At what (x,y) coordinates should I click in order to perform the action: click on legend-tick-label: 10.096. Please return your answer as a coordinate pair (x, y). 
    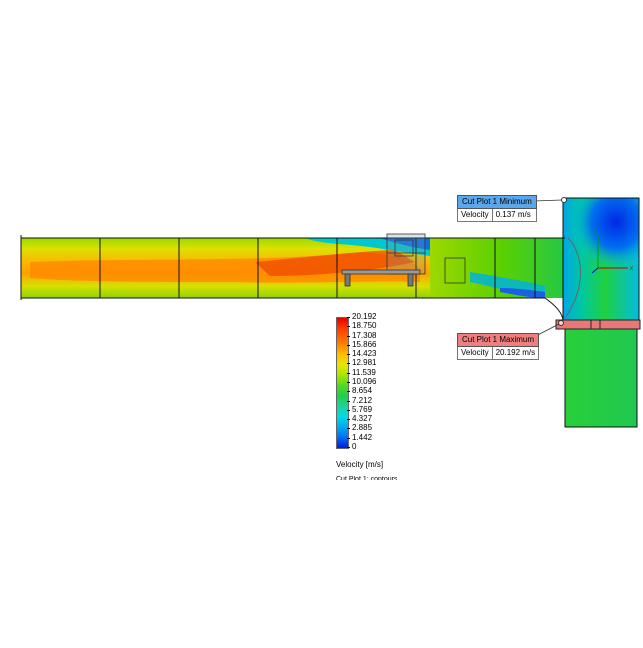
    Looking at the image, I should click on (361, 381).